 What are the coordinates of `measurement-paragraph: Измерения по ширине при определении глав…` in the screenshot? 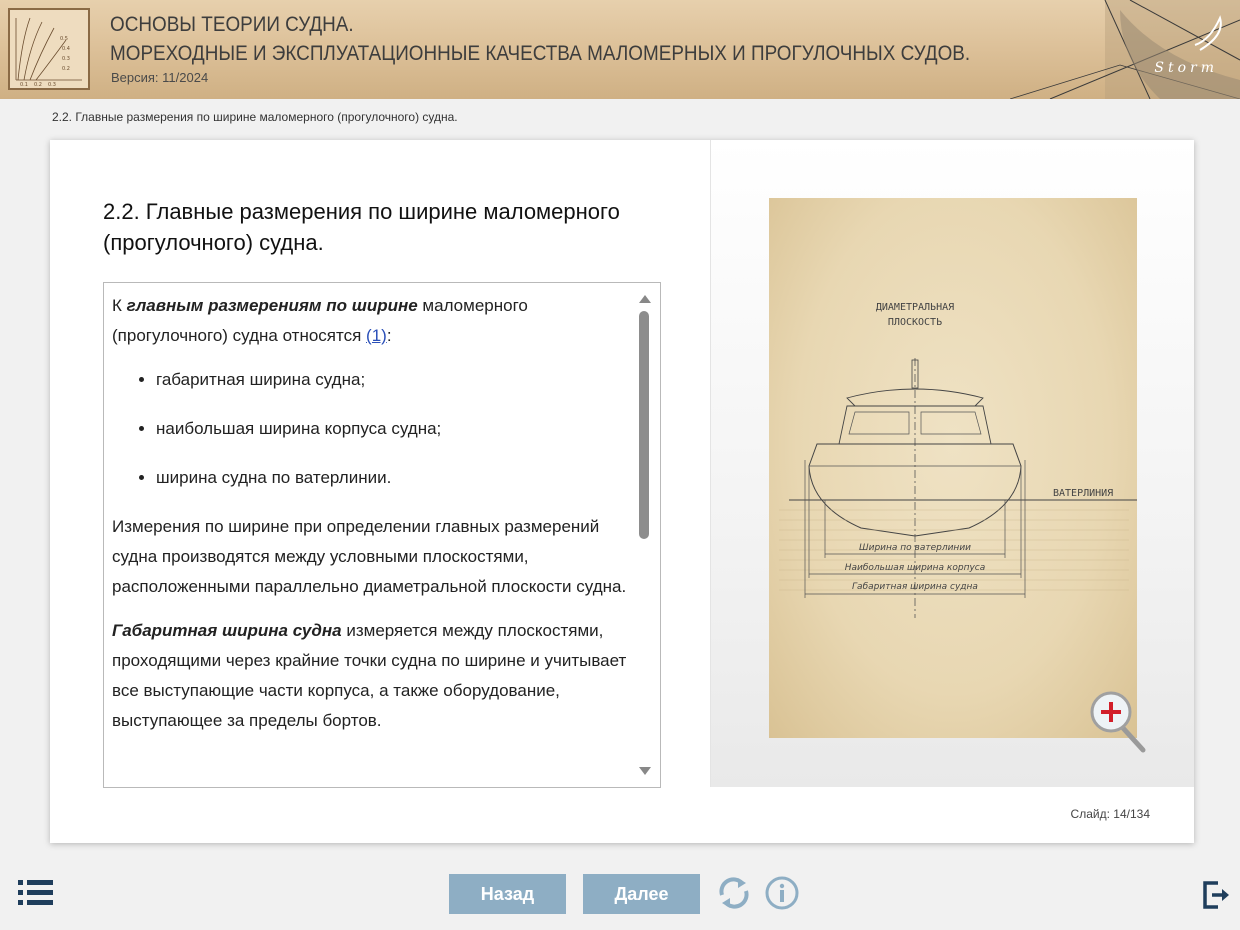 It's located at (369, 556).